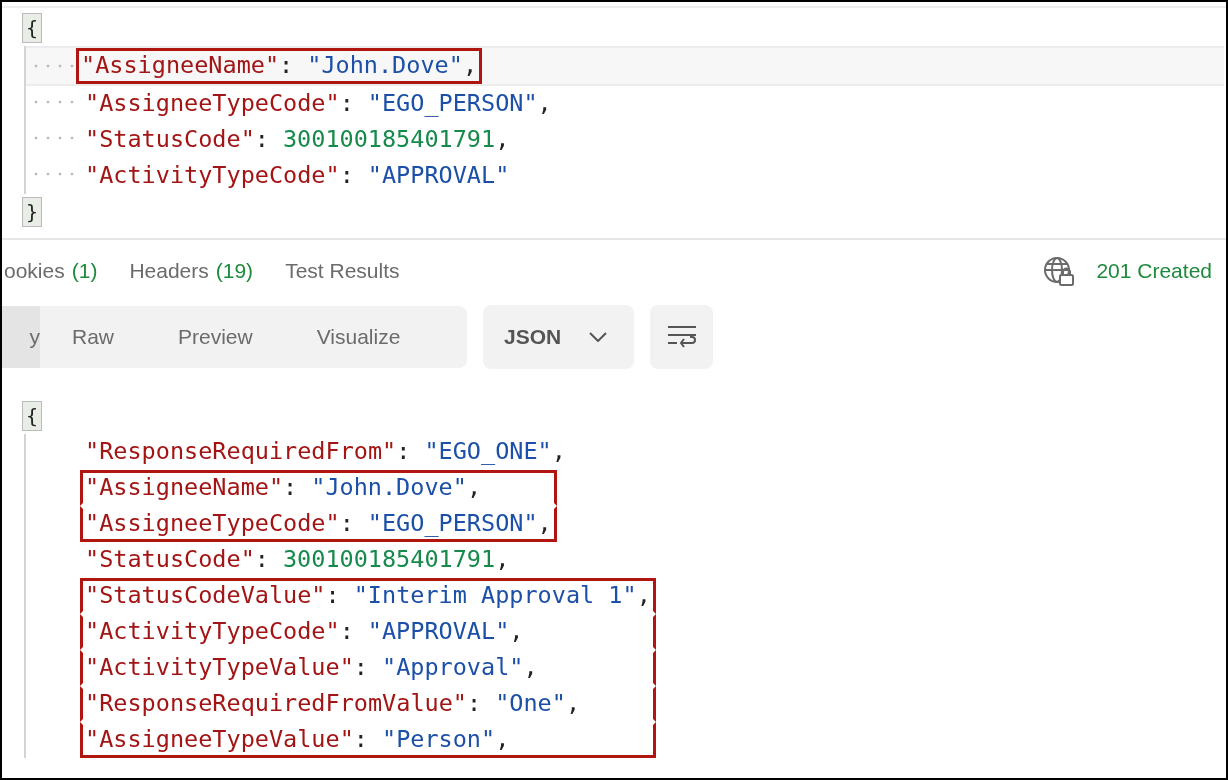  I want to click on json-line: "ResponseRequiredFromValue": "One",, so click(368, 704).